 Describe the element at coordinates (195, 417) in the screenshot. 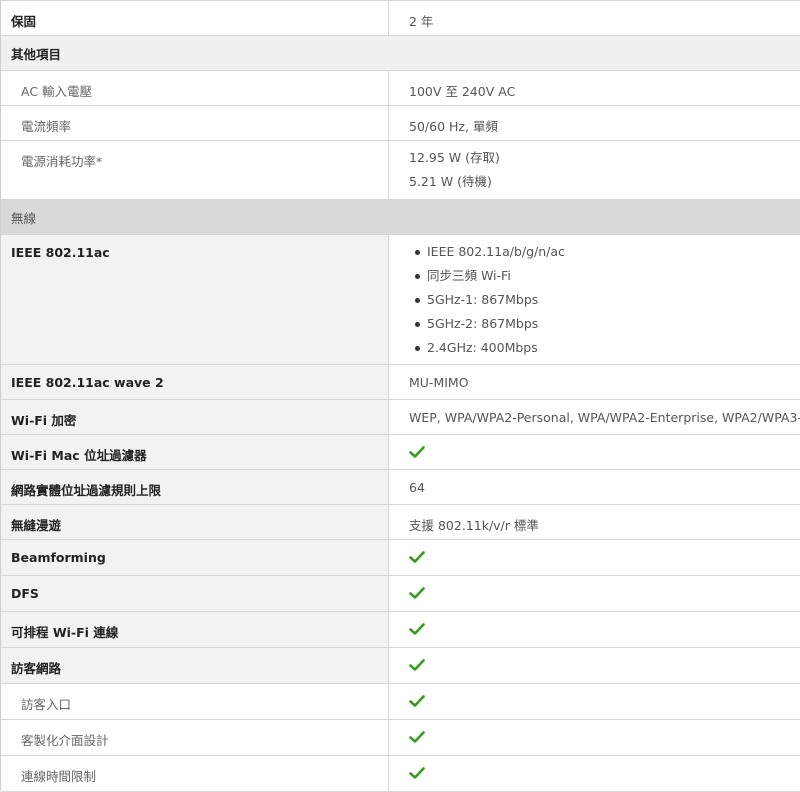

I see `spec-label: Wi-Fi 加密` at that location.